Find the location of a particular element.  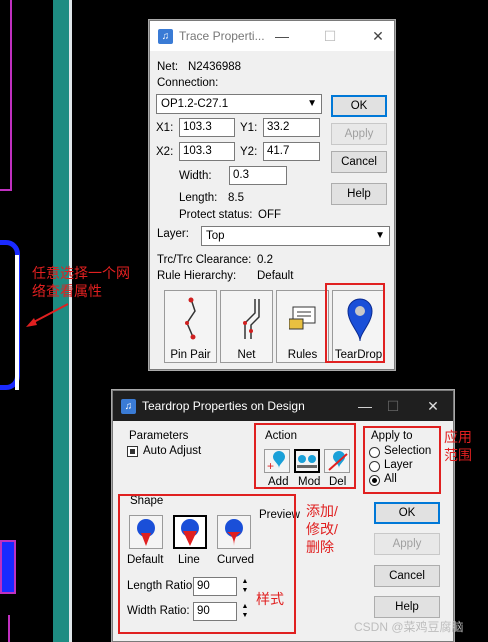

rules-button: Rules is located at coordinates (302, 326).